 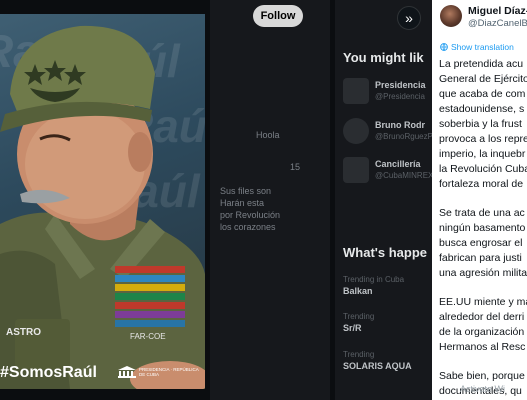 I want to click on activate-windows-watermark: Activate Wi, so click(x=483, y=389).